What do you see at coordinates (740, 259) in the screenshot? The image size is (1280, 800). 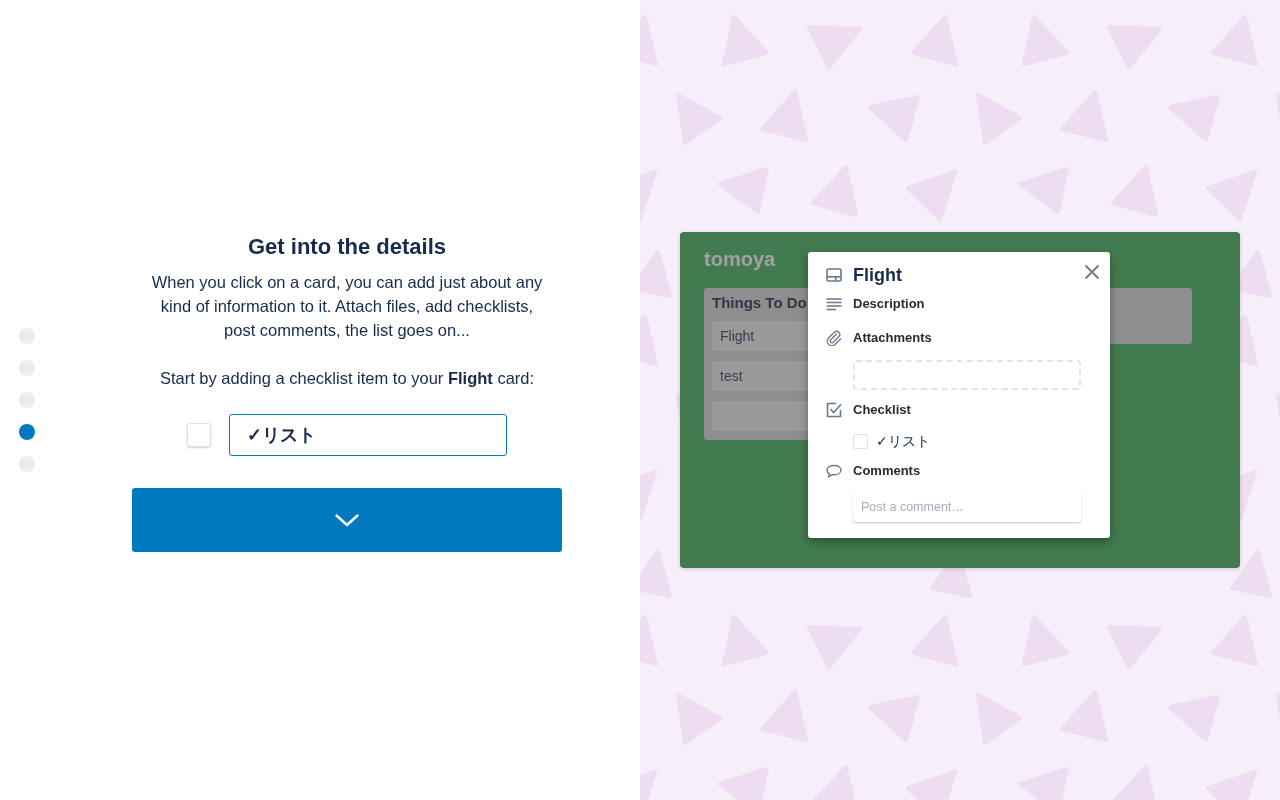 I see `board-title: tomoya` at bounding box center [740, 259].